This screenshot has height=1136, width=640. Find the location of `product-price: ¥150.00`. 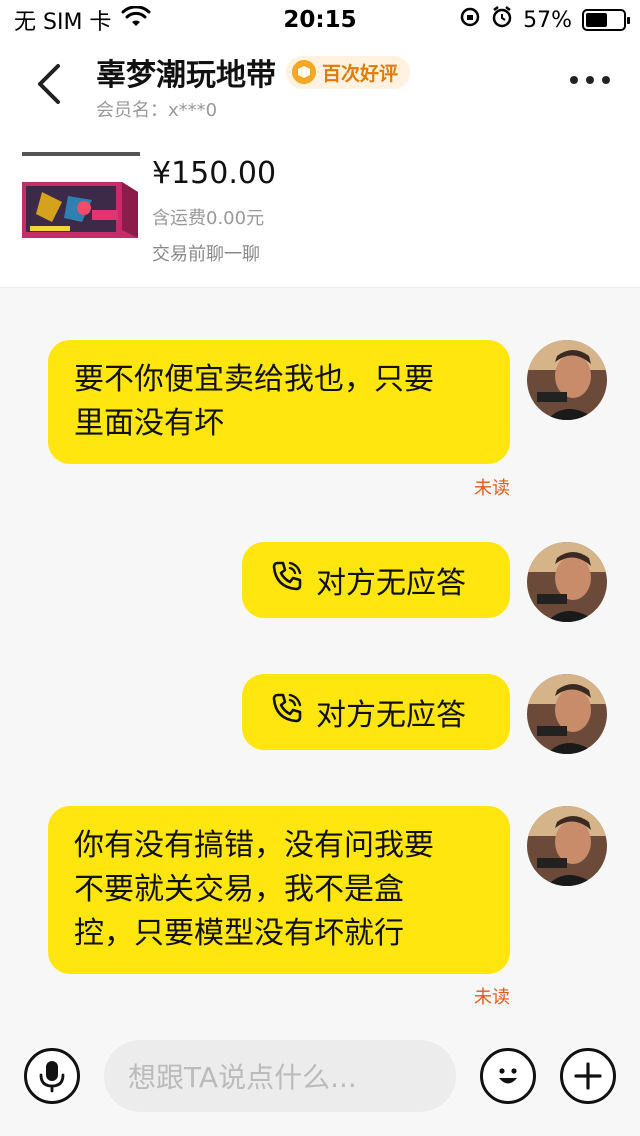

product-price: ¥150.00 is located at coordinates (214, 173).